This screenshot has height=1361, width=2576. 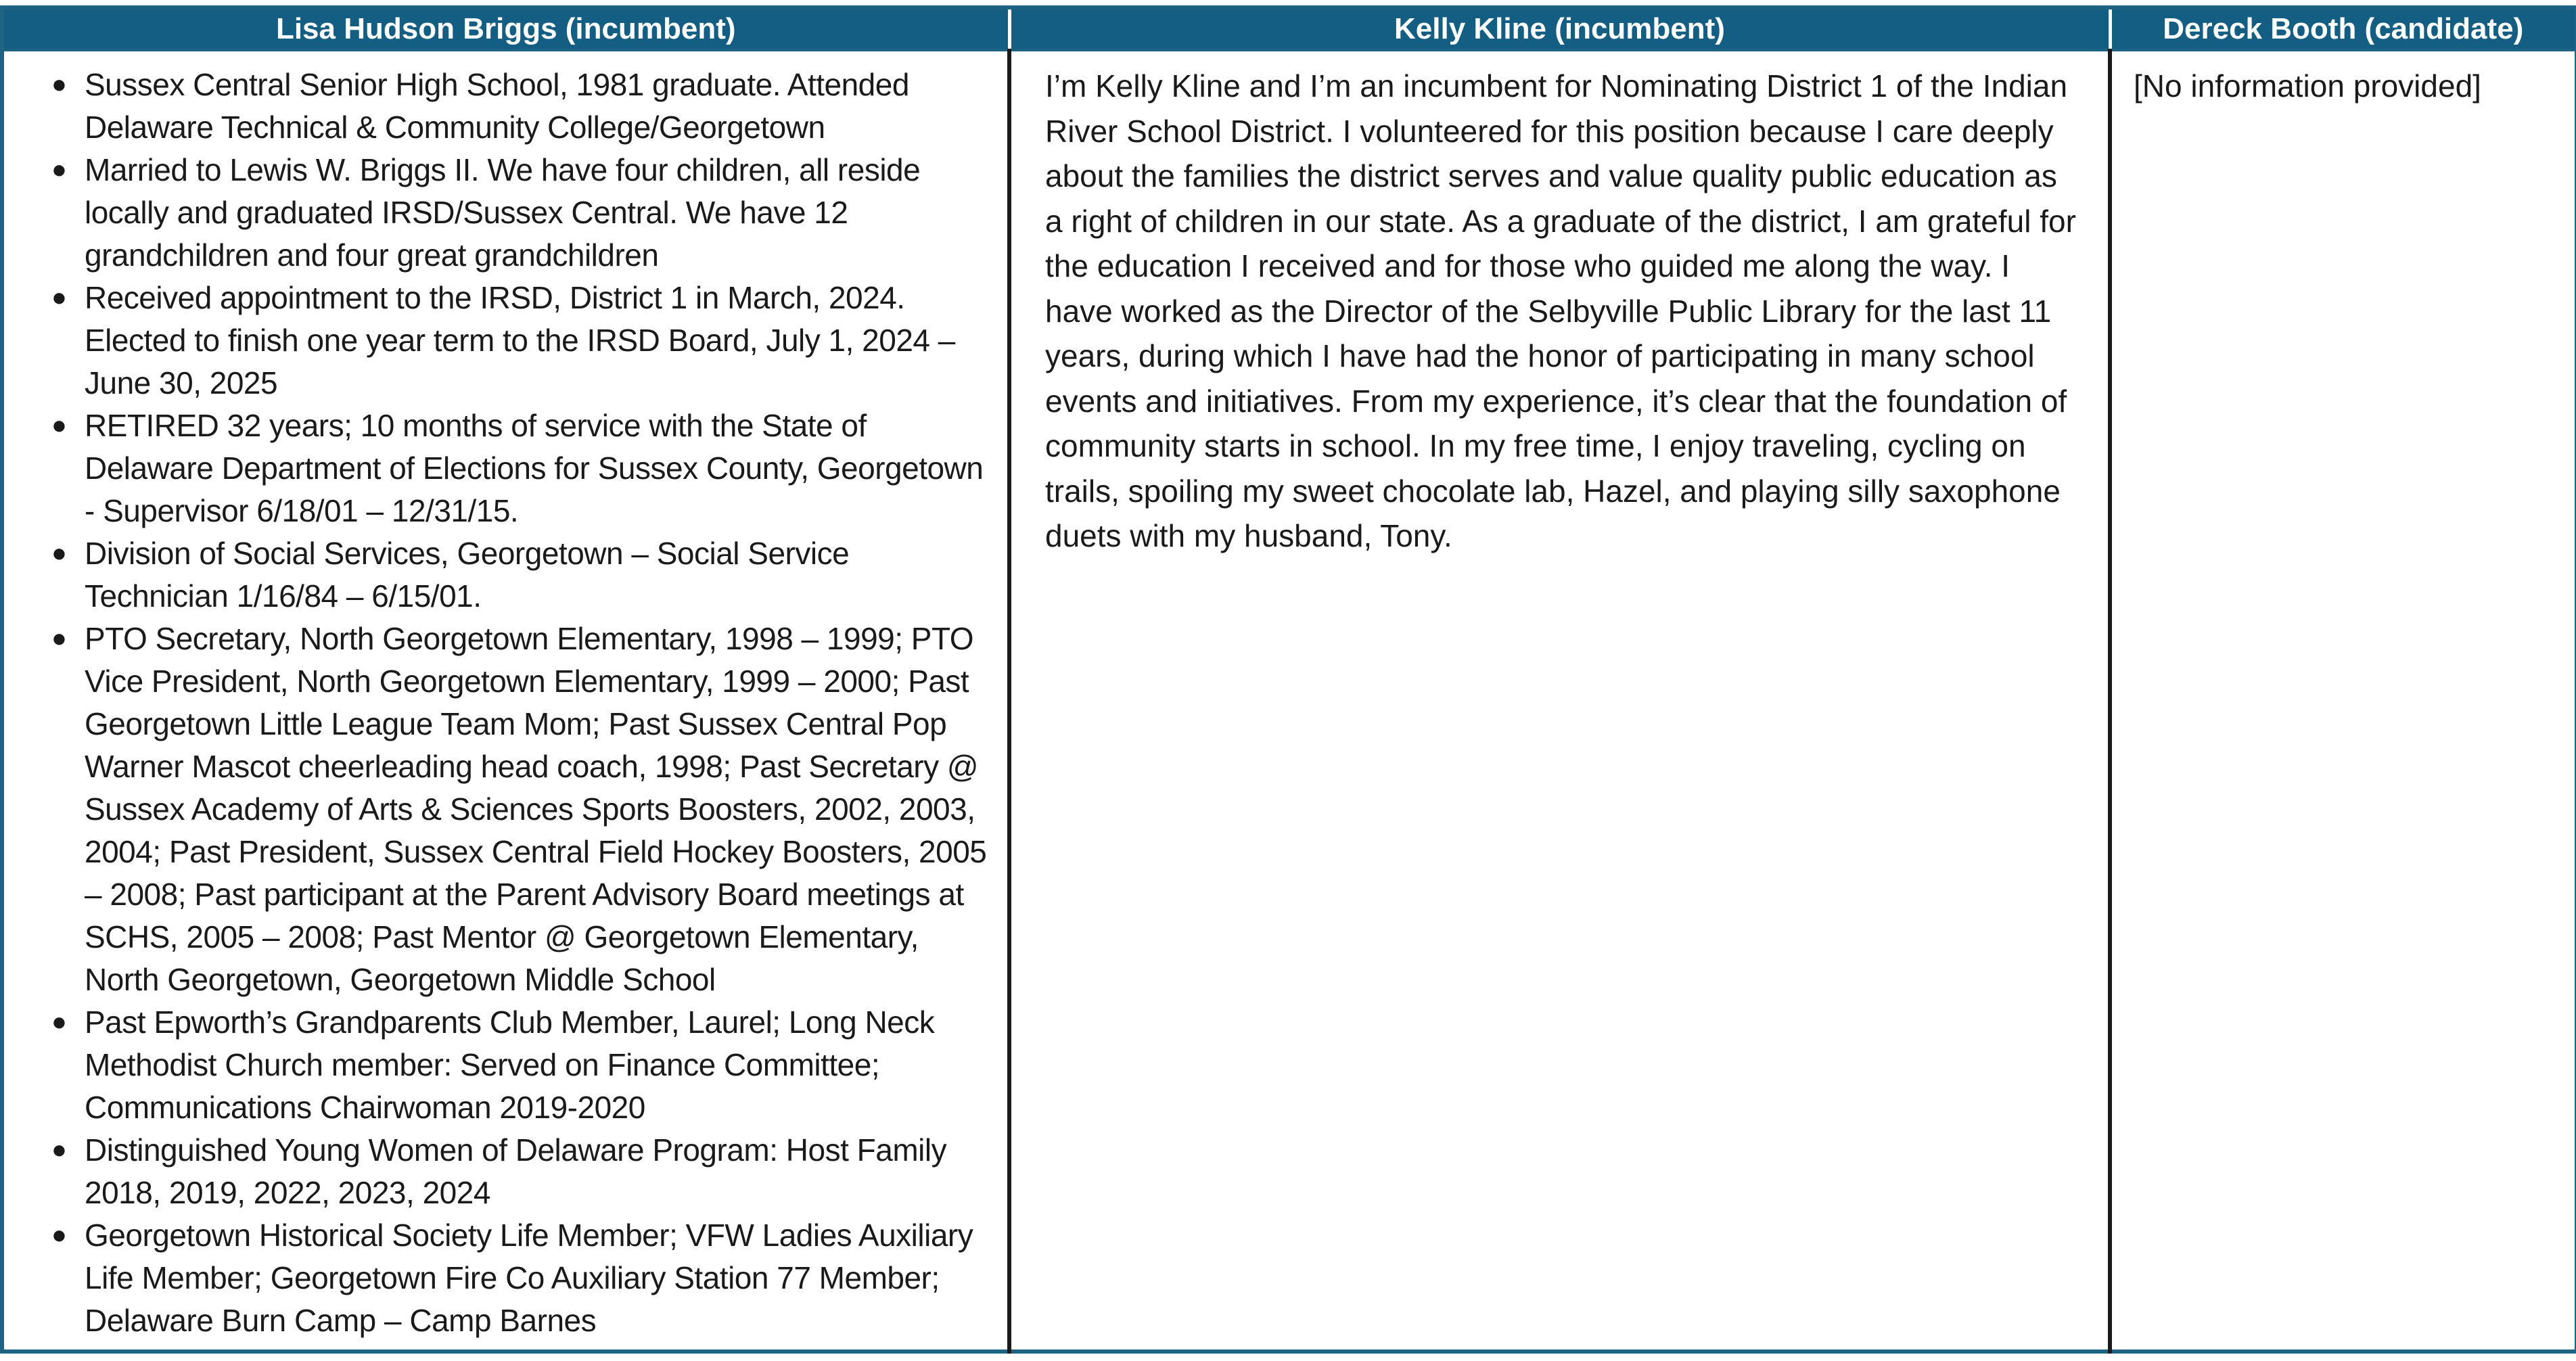 I want to click on header-kline: Kelly Kline (incumbent), so click(x=1560, y=29).